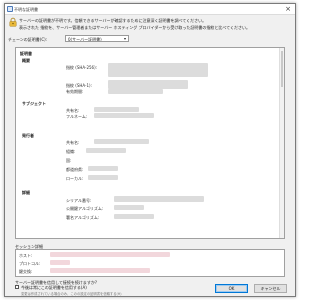 Image resolution: width=320 pixels, height=300 pixels. I want to click on cancel-button: キャンセル, so click(270, 288).